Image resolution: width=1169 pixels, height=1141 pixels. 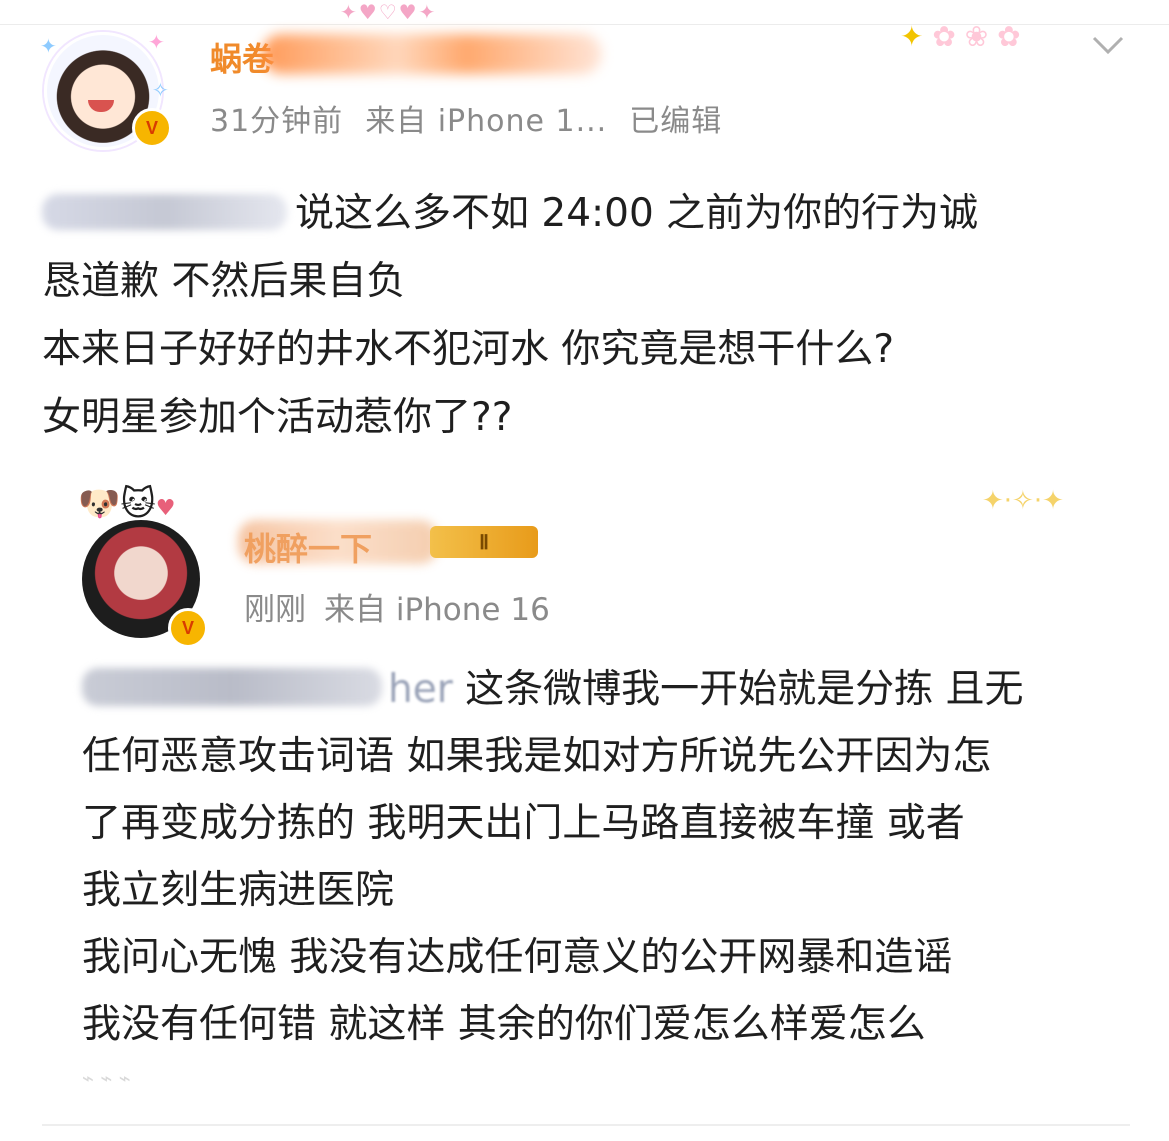 I want to click on star-decoration-icon: ✧, so click(x=160, y=90).